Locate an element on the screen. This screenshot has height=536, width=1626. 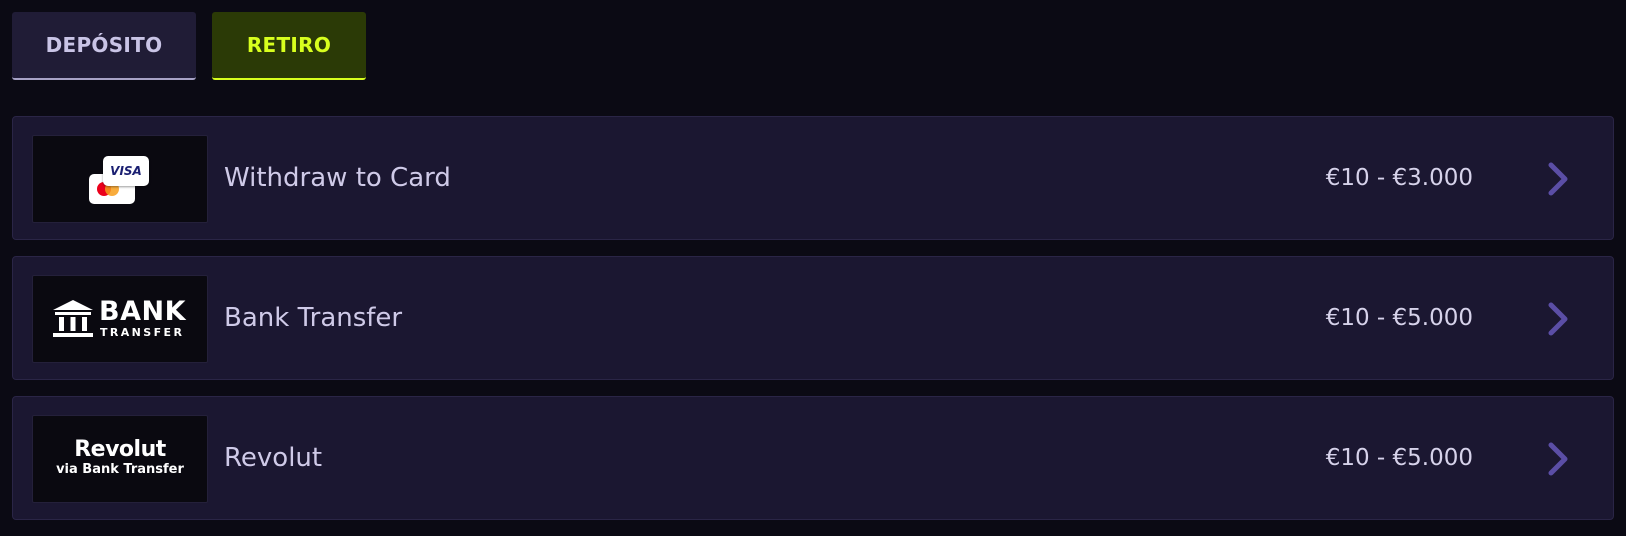
revolut-logo-title: Revolut is located at coordinates (120, 449).